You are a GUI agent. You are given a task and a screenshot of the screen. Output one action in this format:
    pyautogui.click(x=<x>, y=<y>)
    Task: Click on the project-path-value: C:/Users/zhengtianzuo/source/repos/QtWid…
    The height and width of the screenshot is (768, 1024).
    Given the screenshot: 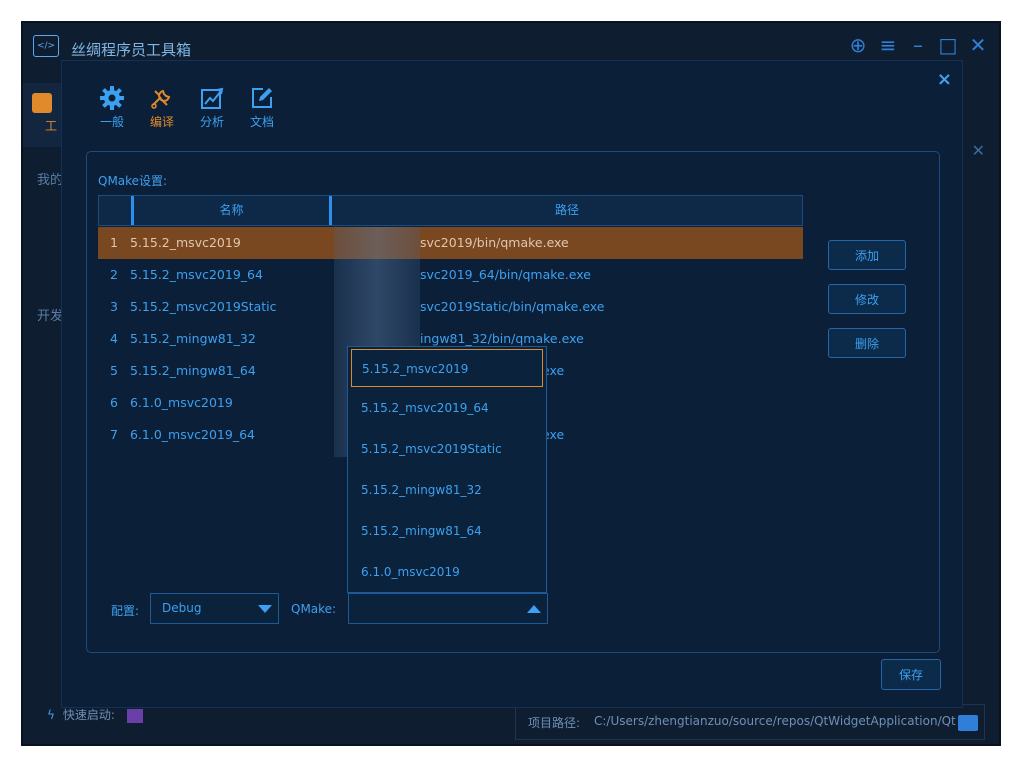 What is the action you would take?
    pyautogui.click(x=775, y=721)
    